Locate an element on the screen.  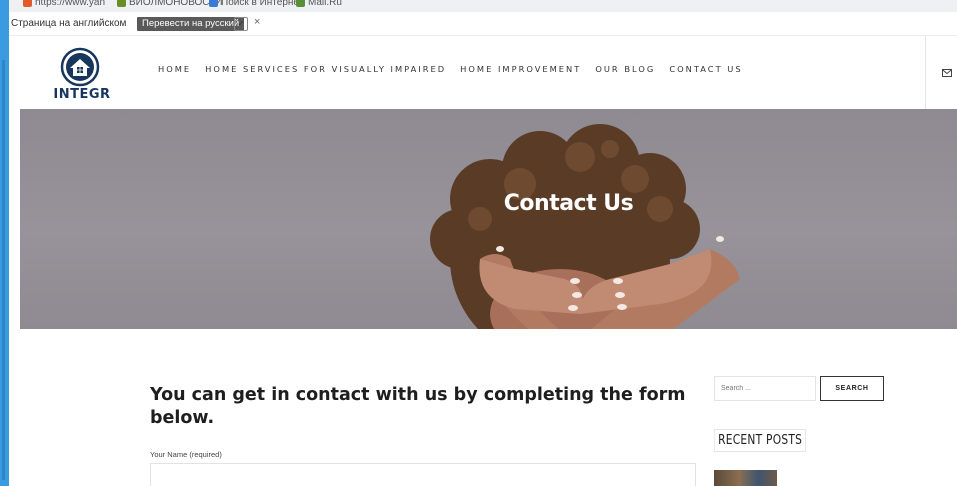
translate-button: Перевести на русский is located at coordinates (191, 24).